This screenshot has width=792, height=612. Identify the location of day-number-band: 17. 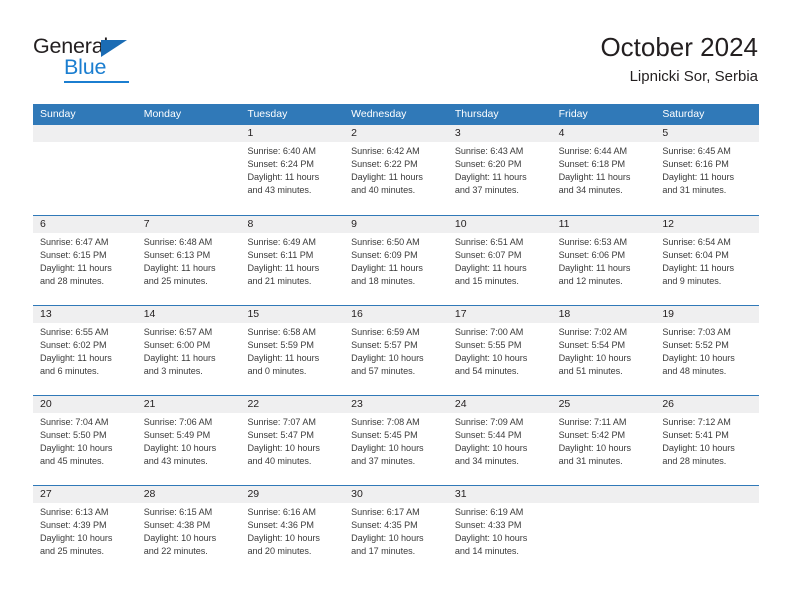
(499, 314).